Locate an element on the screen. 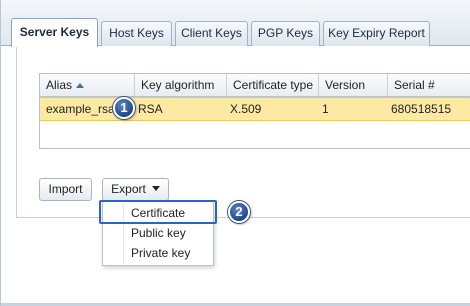 The width and height of the screenshot is (470, 306). cell-certificate-type: X.509 is located at coordinates (246, 109).